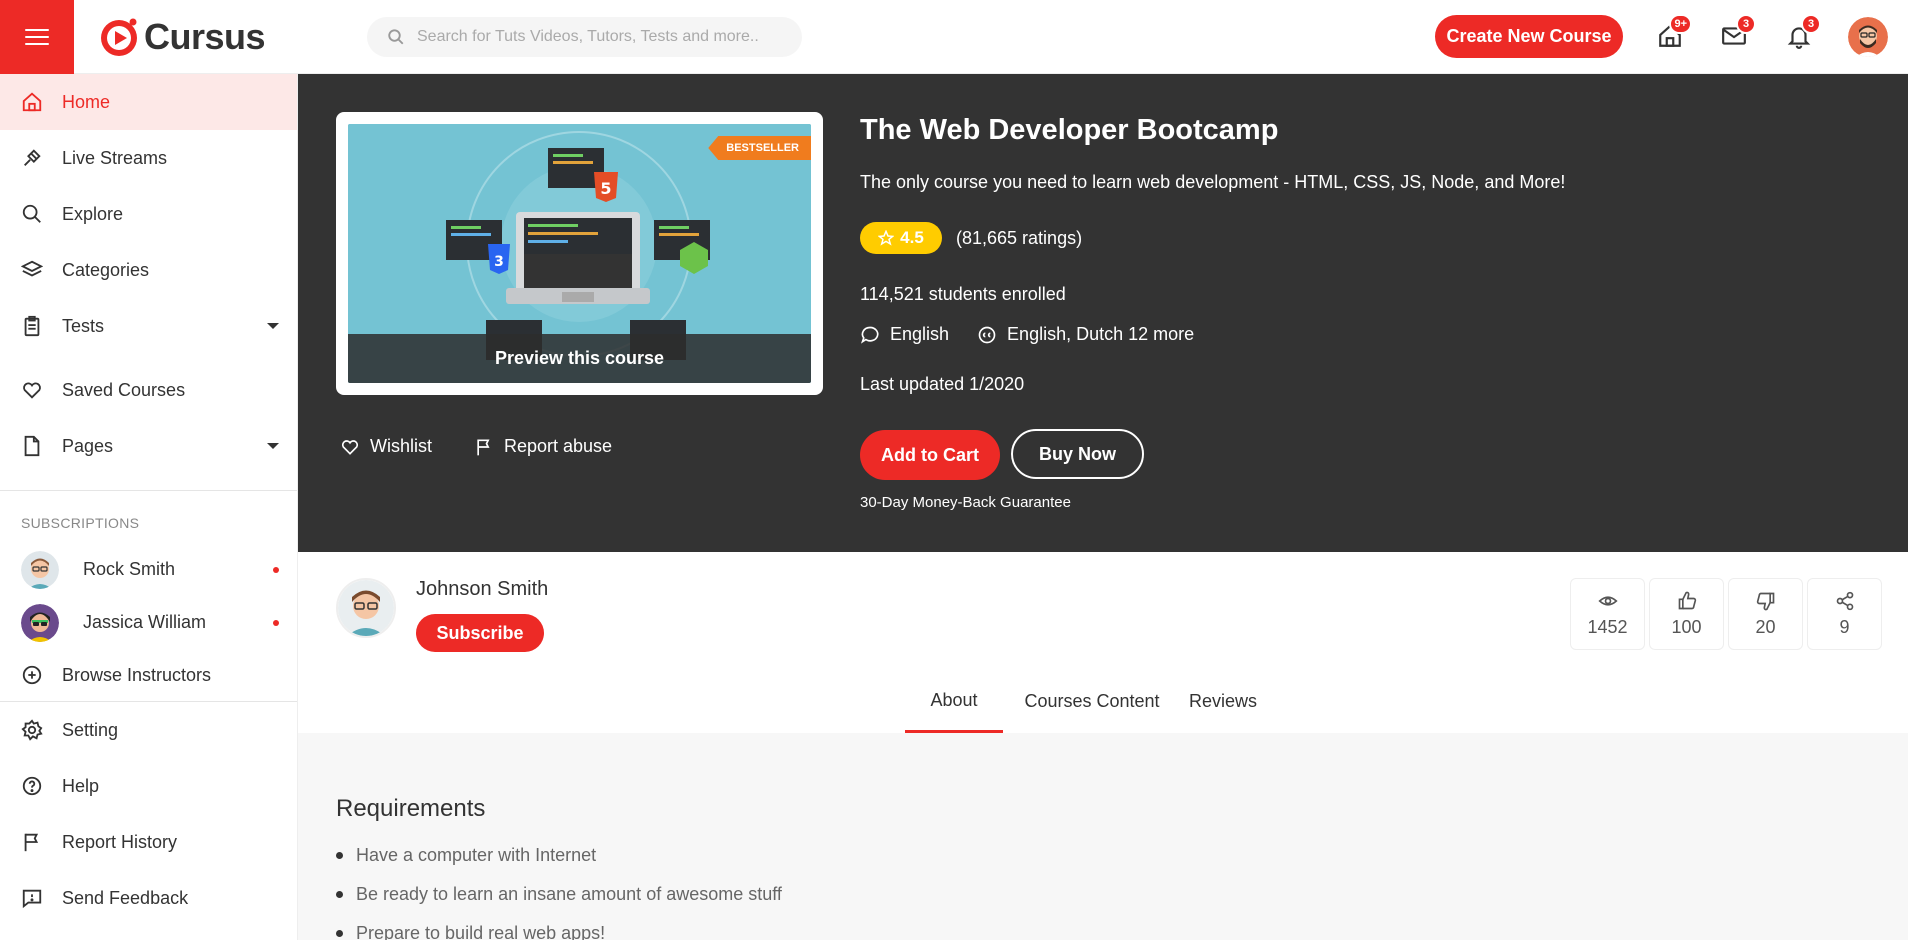 This screenshot has height=940, width=1908. I want to click on course-title: The Web Developer Bootcamp, so click(1069, 130).